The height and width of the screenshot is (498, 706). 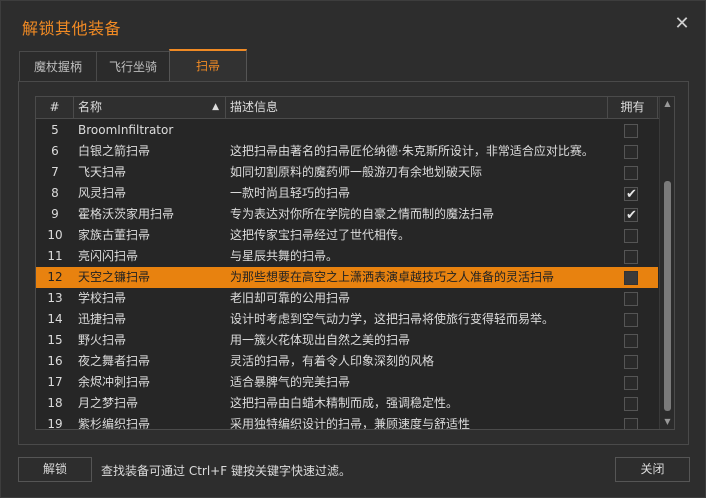 I want to click on row-description: 与星辰共舞的扫帚。, so click(x=284, y=256).